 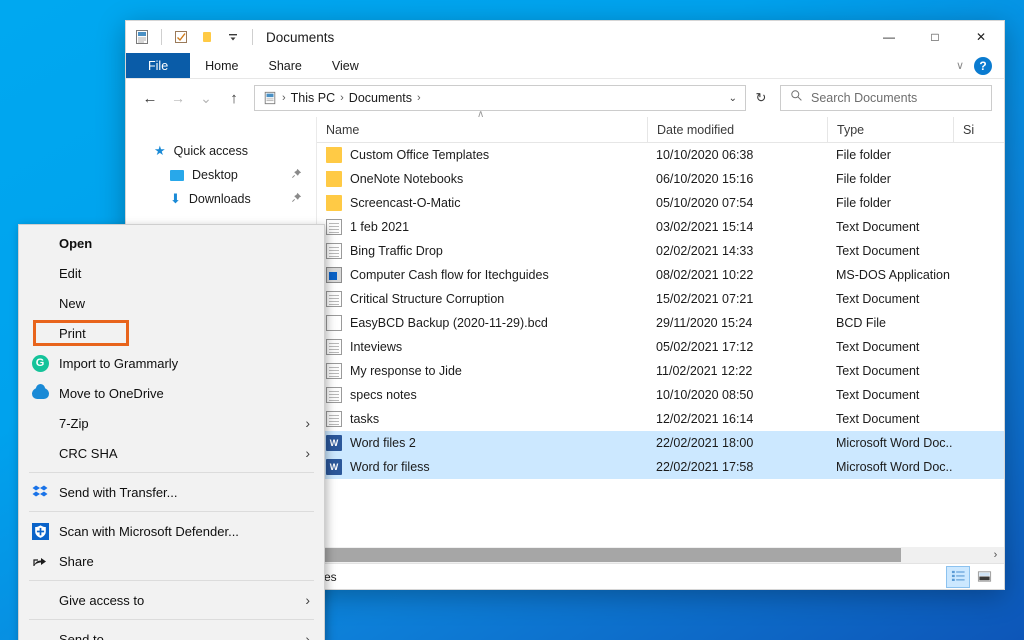 What do you see at coordinates (111, 393) in the screenshot?
I see `menu-item-label: Move to OneDrive` at bounding box center [111, 393].